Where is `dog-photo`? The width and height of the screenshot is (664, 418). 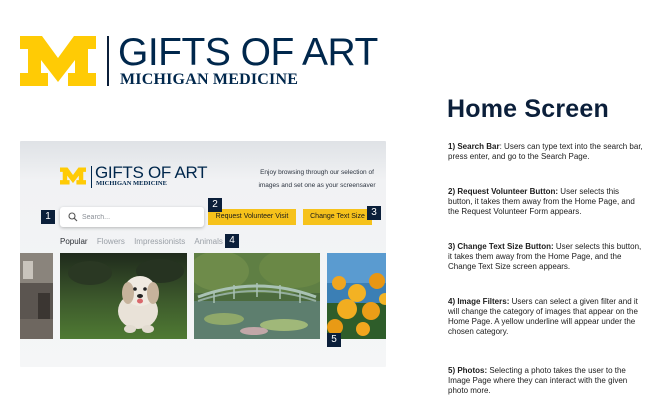
dog-photo is located at coordinates (123, 296).